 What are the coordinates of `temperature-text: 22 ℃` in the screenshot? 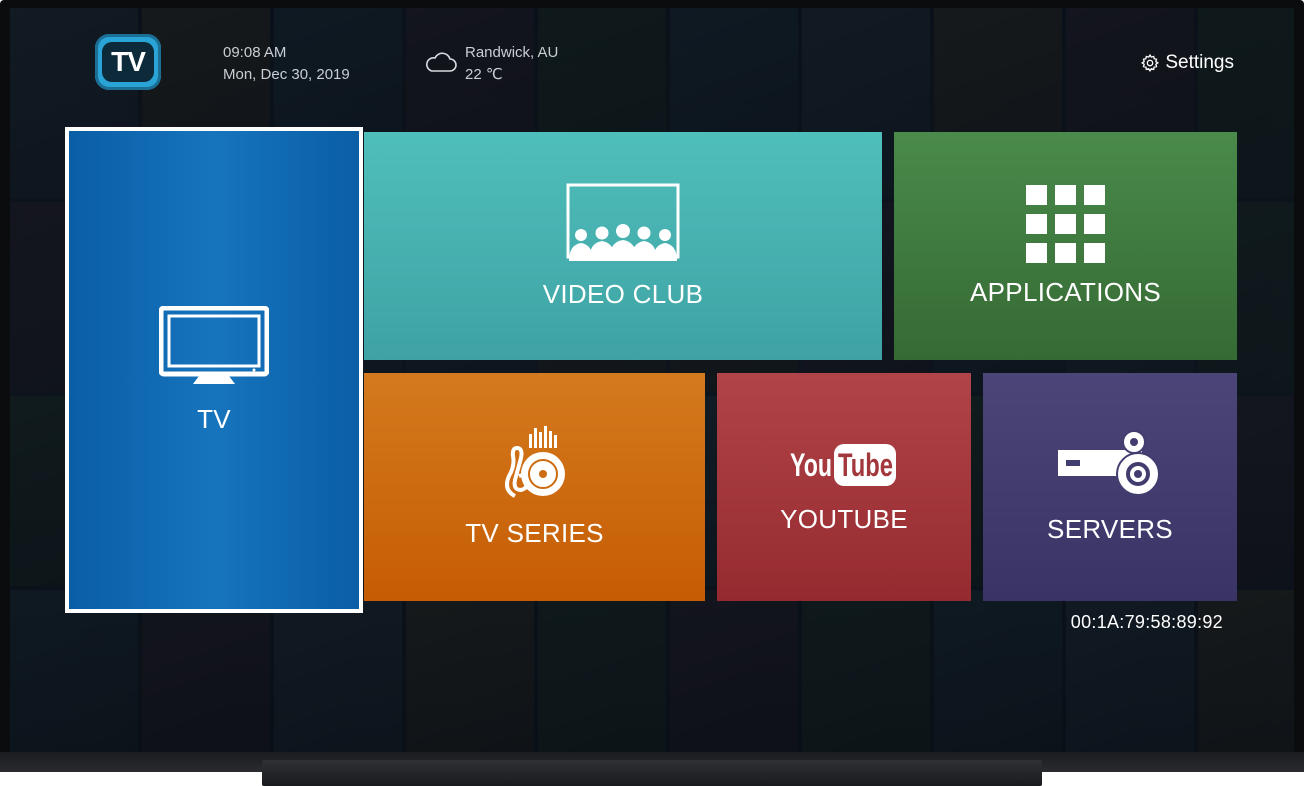 It's located at (484, 74).